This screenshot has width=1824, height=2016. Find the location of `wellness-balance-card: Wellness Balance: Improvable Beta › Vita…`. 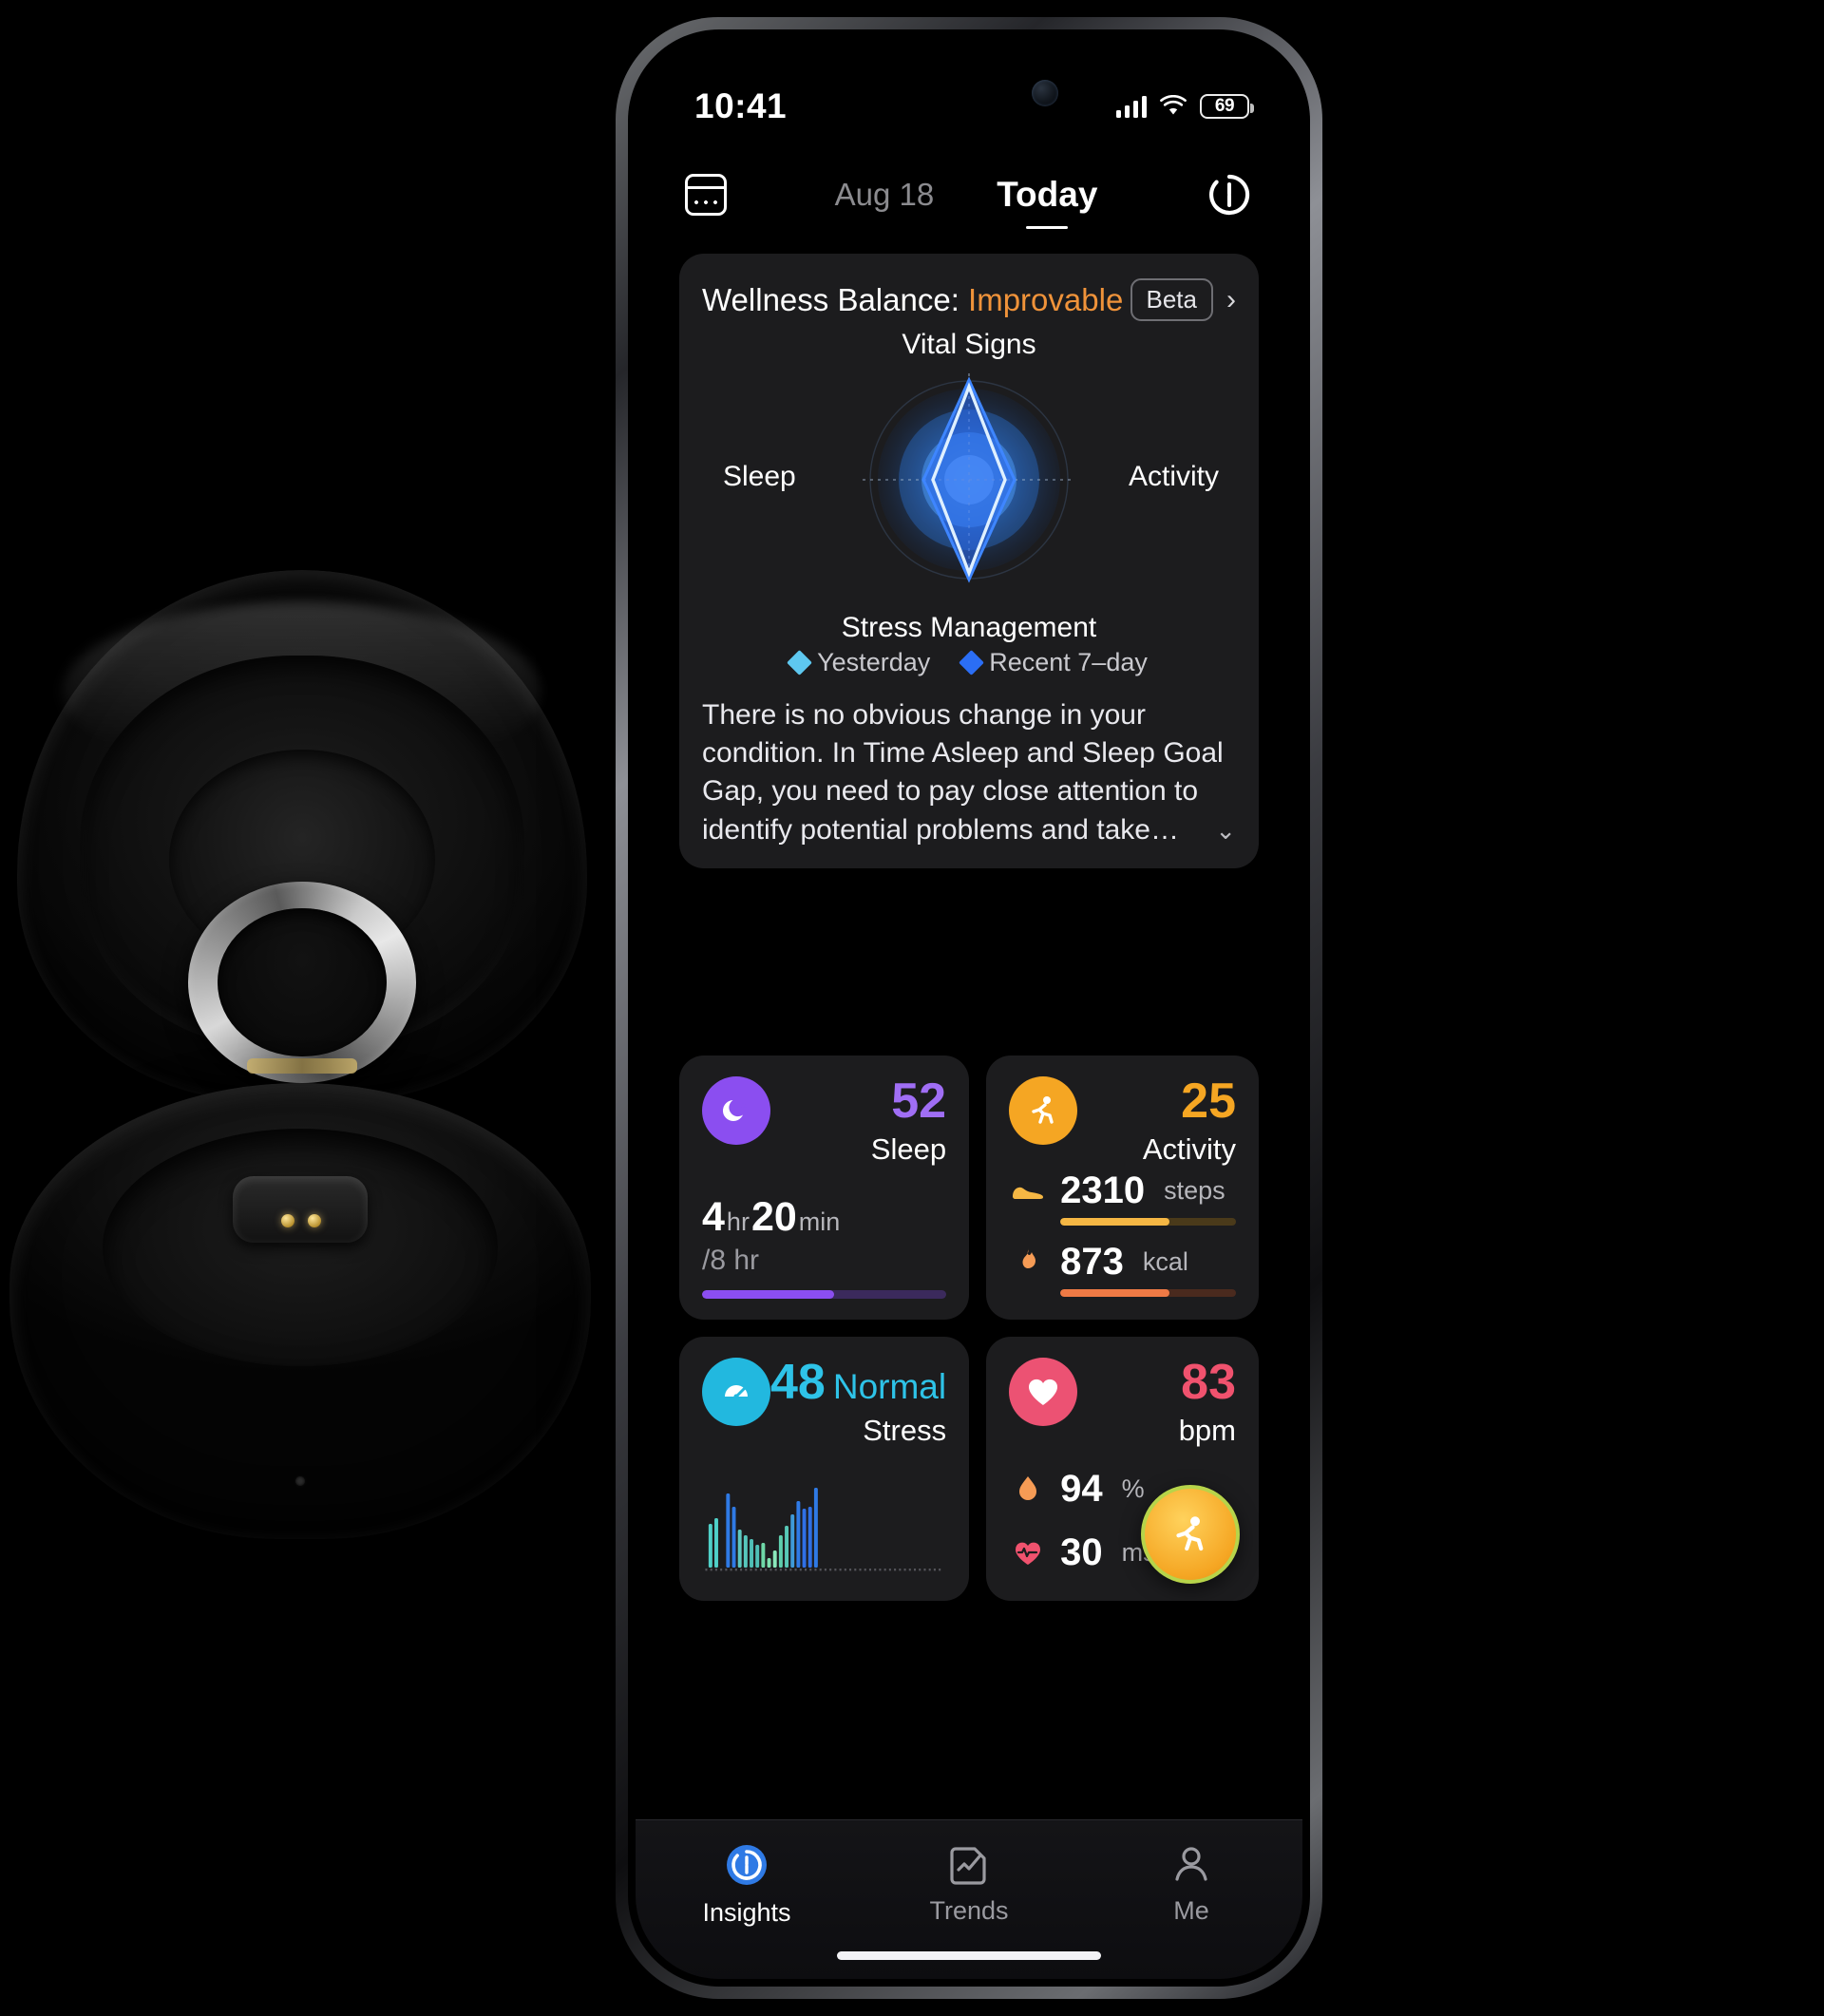

wellness-balance-card: Wellness Balance: Improvable Beta › Vita… is located at coordinates (969, 561).